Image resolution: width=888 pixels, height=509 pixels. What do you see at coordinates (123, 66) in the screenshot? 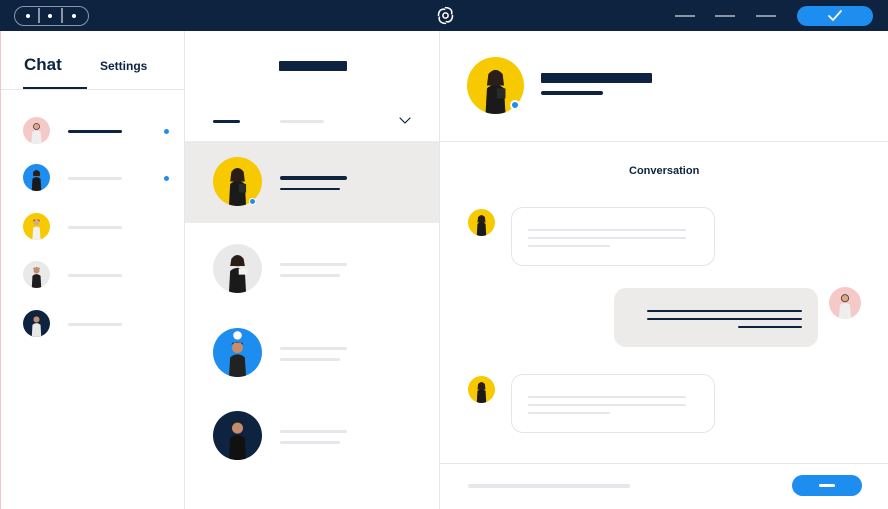
I see `tab-settings: Settings` at bounding box center [123, 66].